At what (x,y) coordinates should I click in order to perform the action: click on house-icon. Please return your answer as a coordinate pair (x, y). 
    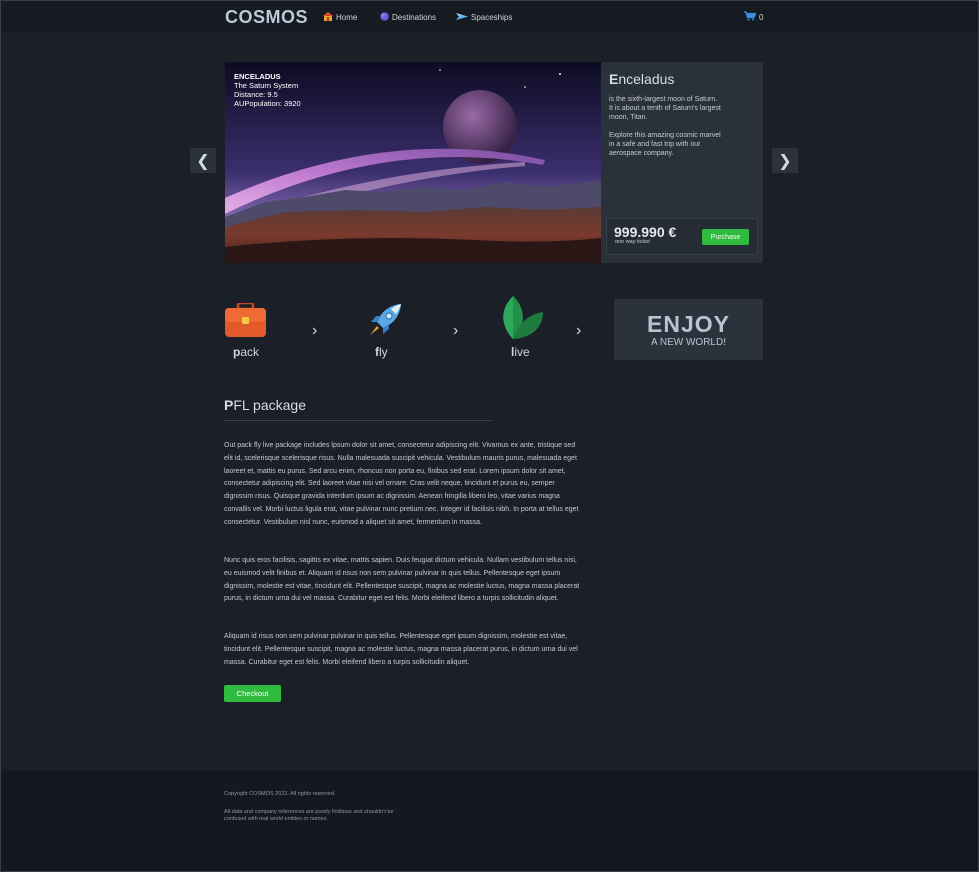
    Looking at the image, I should click on (328, 17).